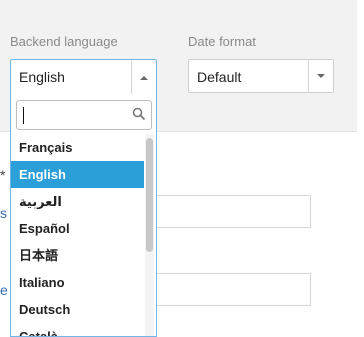 Image resolution: width=364 pixels, height=337 pixels. What do you see at coordinates (219, 77) in the screenshot?
I see `date-format-value: Default` at bounding box center [219, 77].